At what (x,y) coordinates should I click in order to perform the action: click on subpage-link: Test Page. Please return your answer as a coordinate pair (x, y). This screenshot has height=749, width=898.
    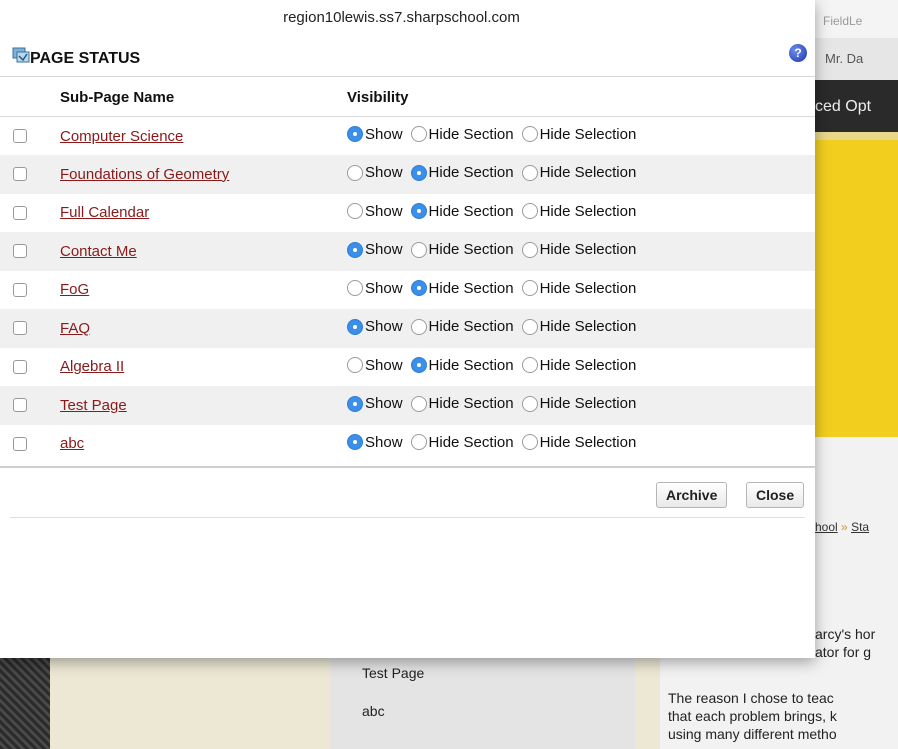
    Looking at the image, I should click on (93, 405).